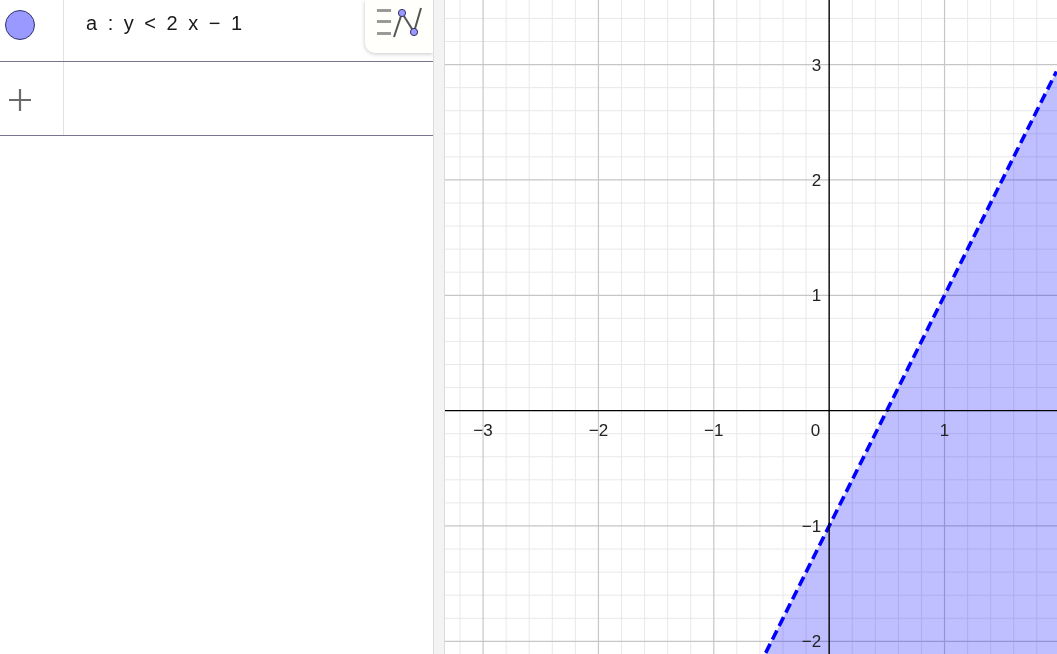  What do you see at coordinates (483, 430) in the screenshot?
I see `tick-label: −3` at bounding box center [483, 430].